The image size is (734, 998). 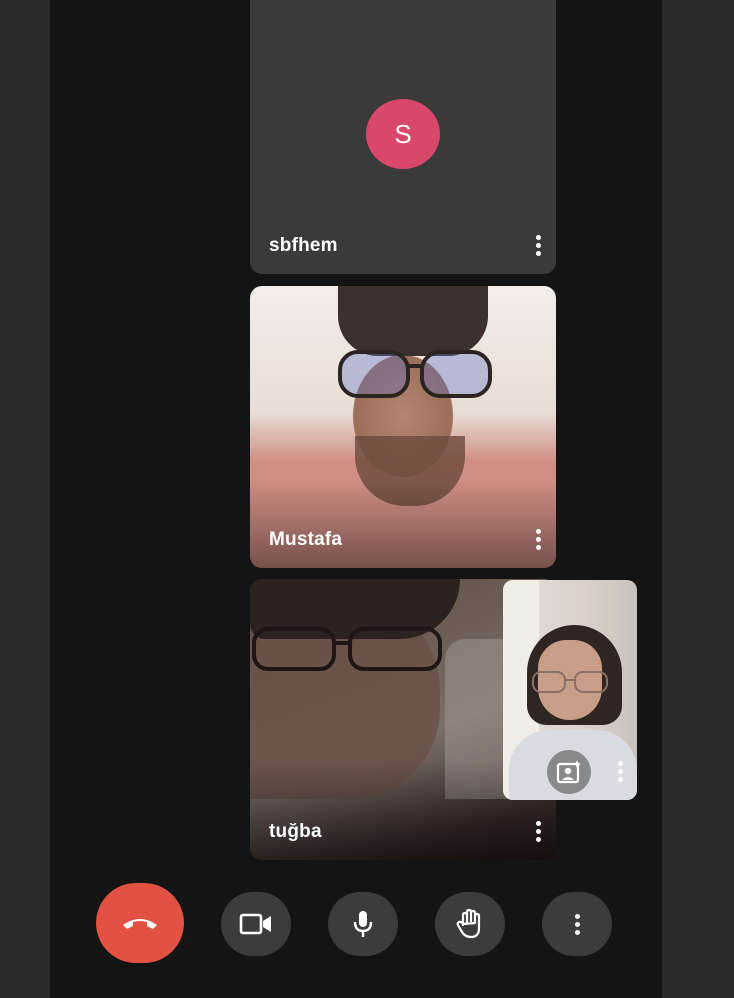 I want to click on avatar-initial: S, so click(x=403, y=133).